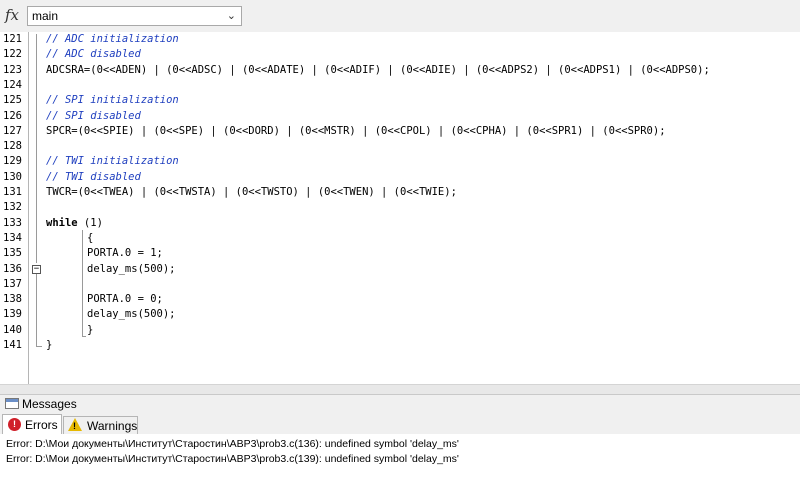 The height and width of the screenshot is (485, 800). Describe the element at coordinates (12, 146) in the screenshot. I see `line-number: 128` at that location.